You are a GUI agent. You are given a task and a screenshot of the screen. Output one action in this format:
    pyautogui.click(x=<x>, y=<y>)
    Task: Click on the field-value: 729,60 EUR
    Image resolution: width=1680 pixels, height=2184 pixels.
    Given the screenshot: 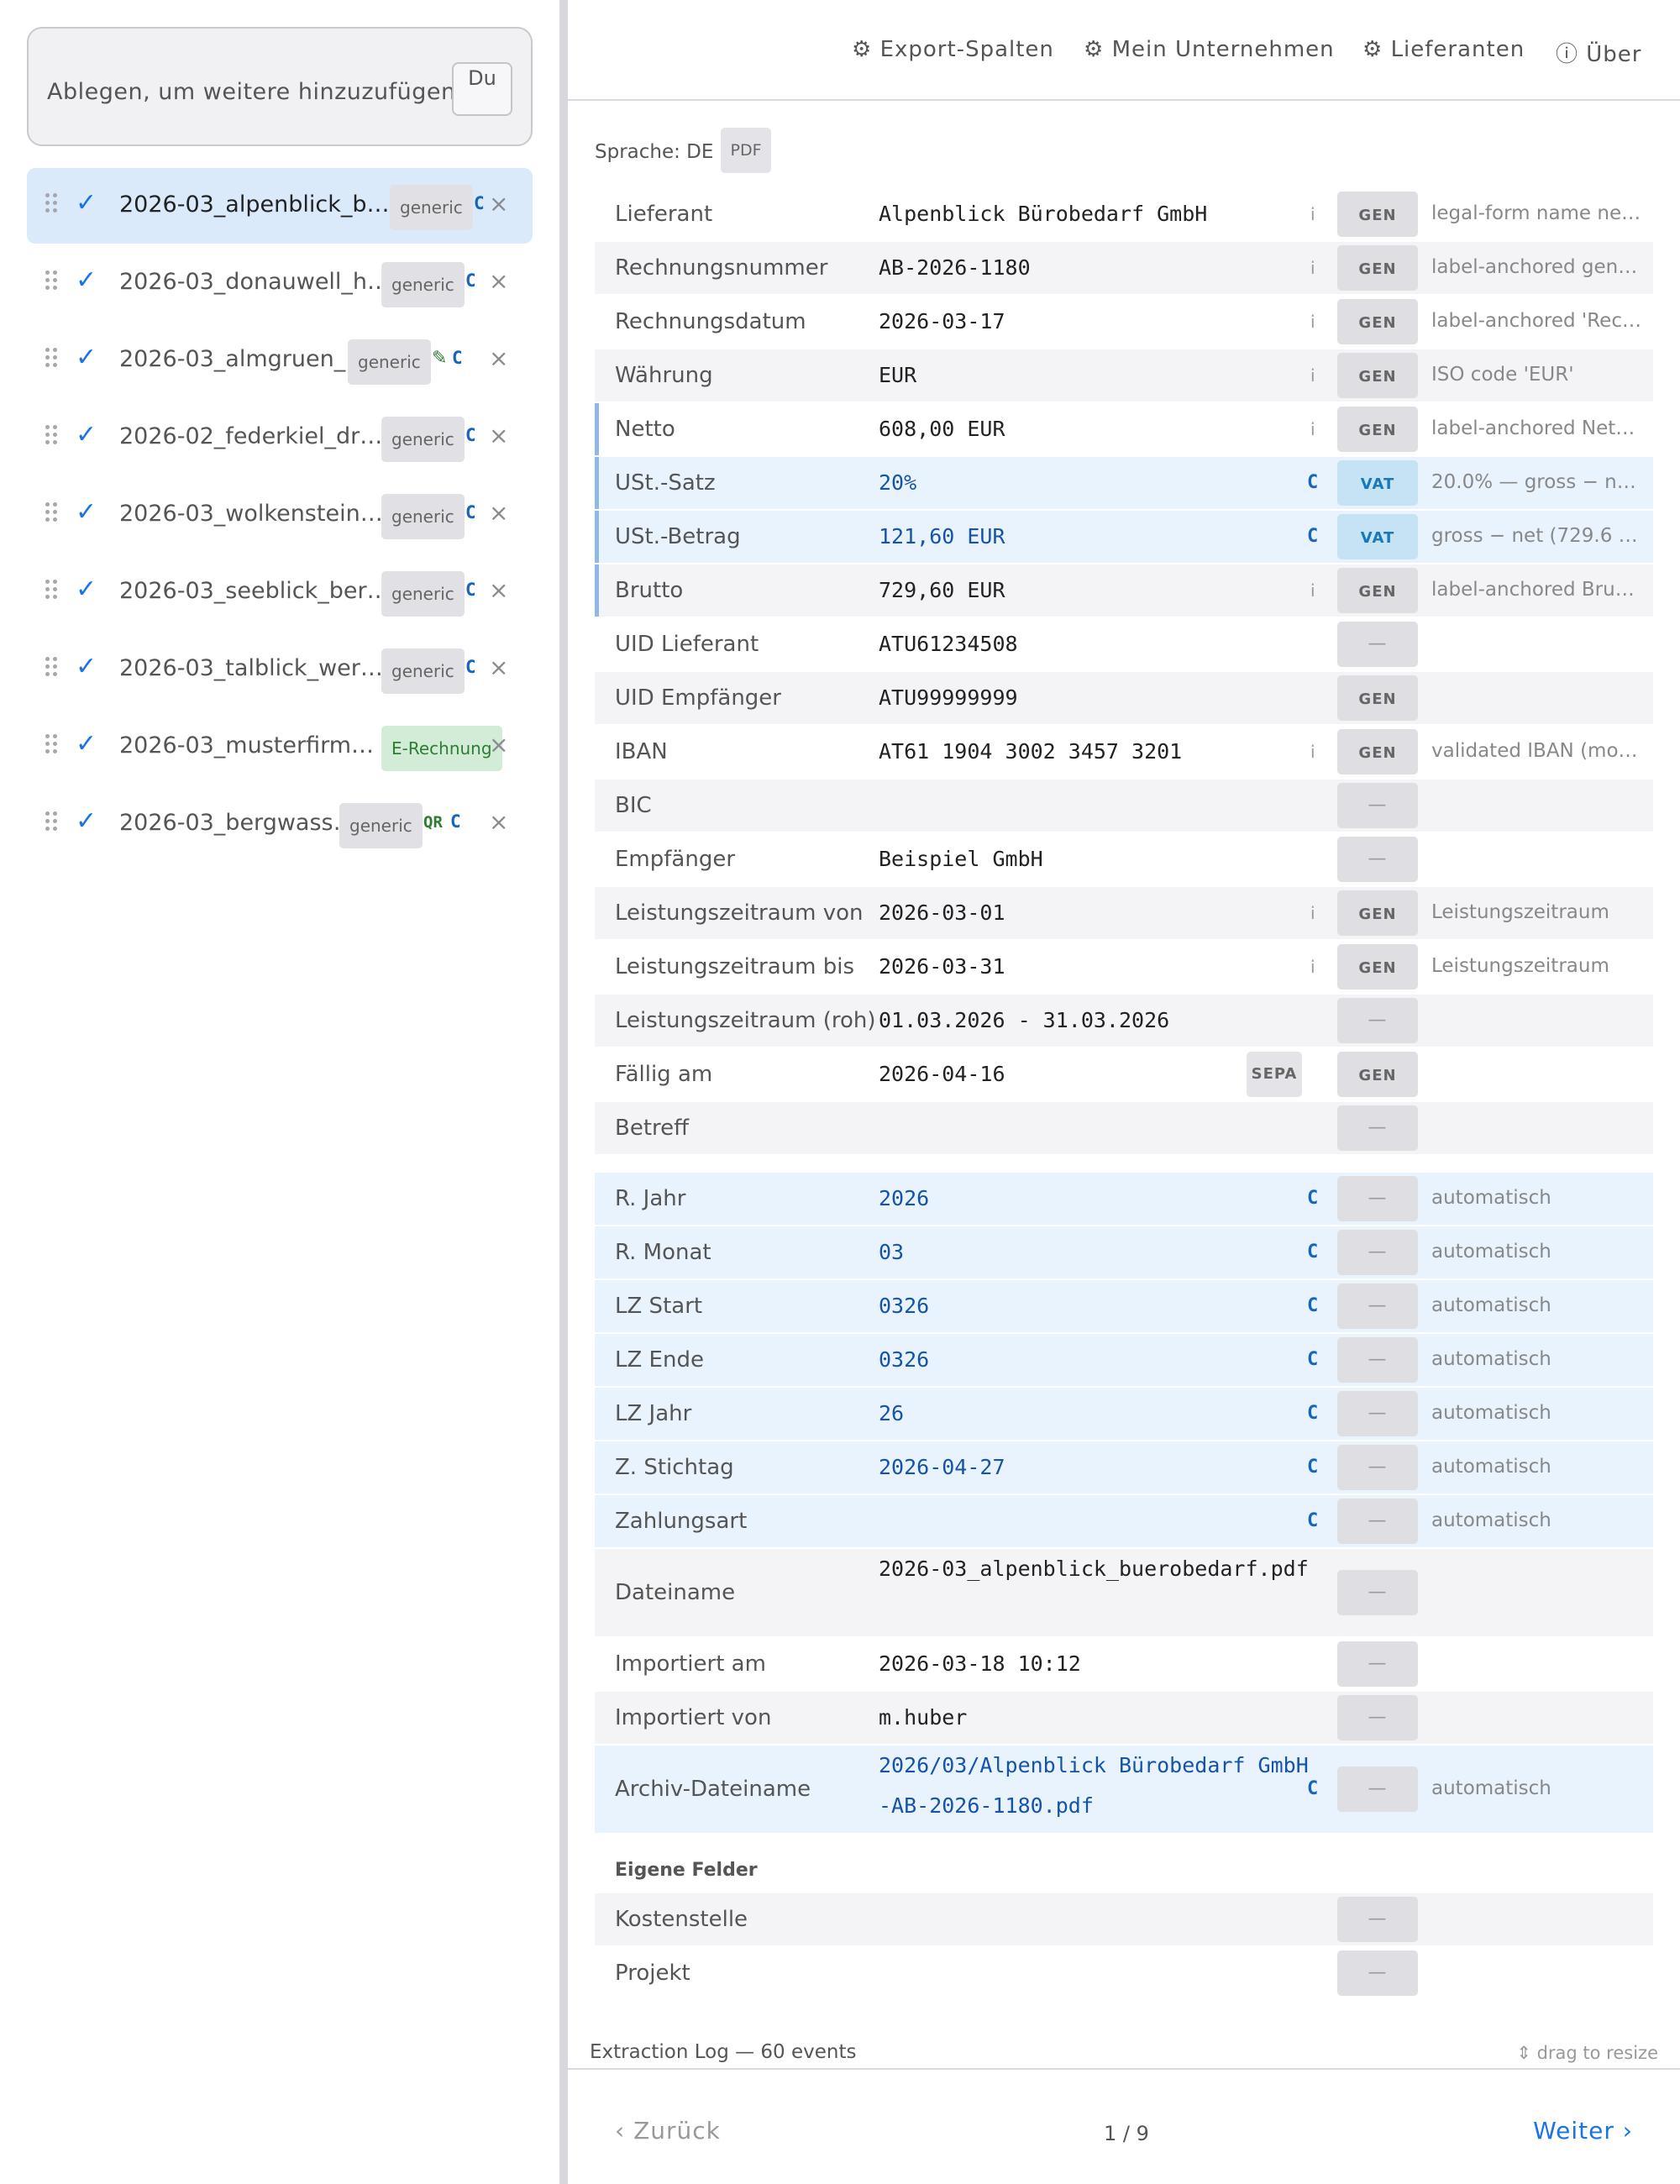 What is the action you would take?
    pyautogui.click(x=1097, y=590)
    